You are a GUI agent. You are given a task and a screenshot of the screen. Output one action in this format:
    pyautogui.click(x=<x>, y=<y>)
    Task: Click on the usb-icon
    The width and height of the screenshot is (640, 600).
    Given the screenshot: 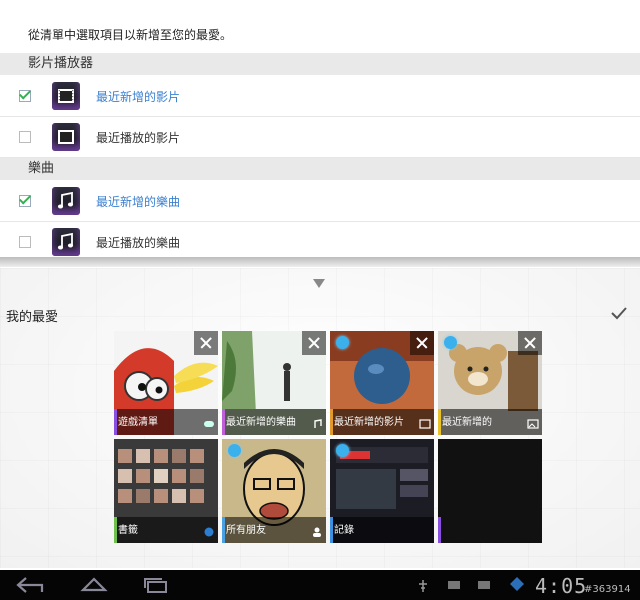 What is the action you would take?
    pyautogui.click(x=423, y=586)
    